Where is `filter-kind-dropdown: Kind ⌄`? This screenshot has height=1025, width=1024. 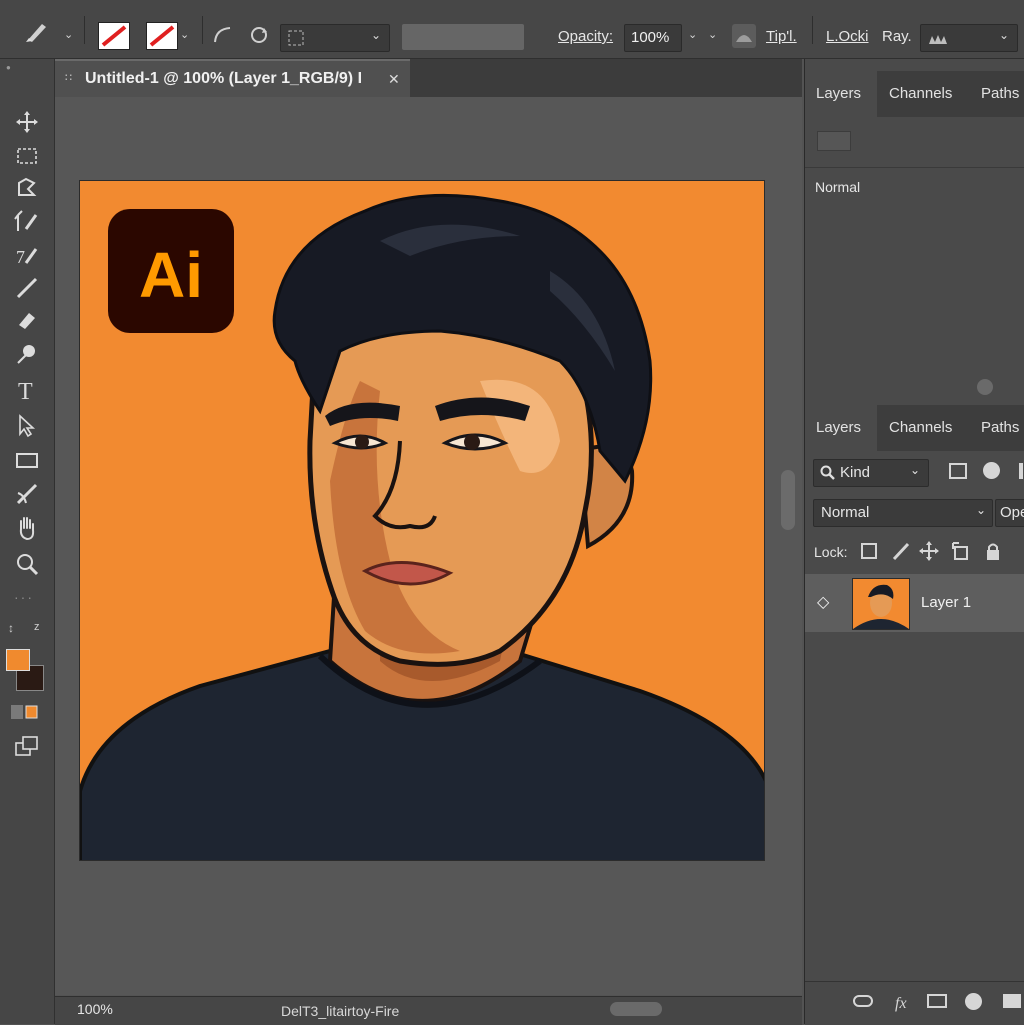
filter-kind-dropdown: Kind ⌄ is located at coordinates (871, 473).